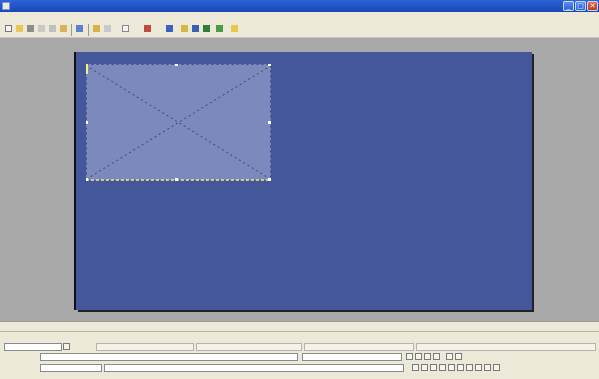 Image resolution: width=599 pixels, height=379 pixels. What do you see at coordinates (234, 29) in the screenshot?
I see `lightbulb-icon` at bounding box center [234, 29].